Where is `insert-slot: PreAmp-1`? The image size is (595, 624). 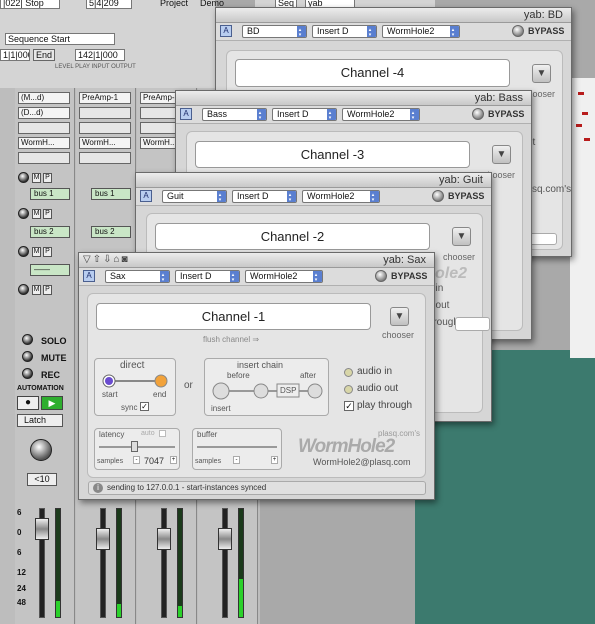 insert-slot: PreAmp-1 is located at coordinates (105, 98).